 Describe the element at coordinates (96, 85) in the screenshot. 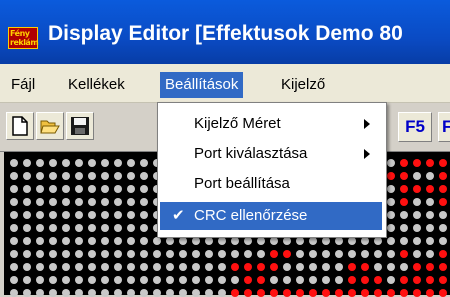

I see `menu-kellekek: Kellékek` at that location.